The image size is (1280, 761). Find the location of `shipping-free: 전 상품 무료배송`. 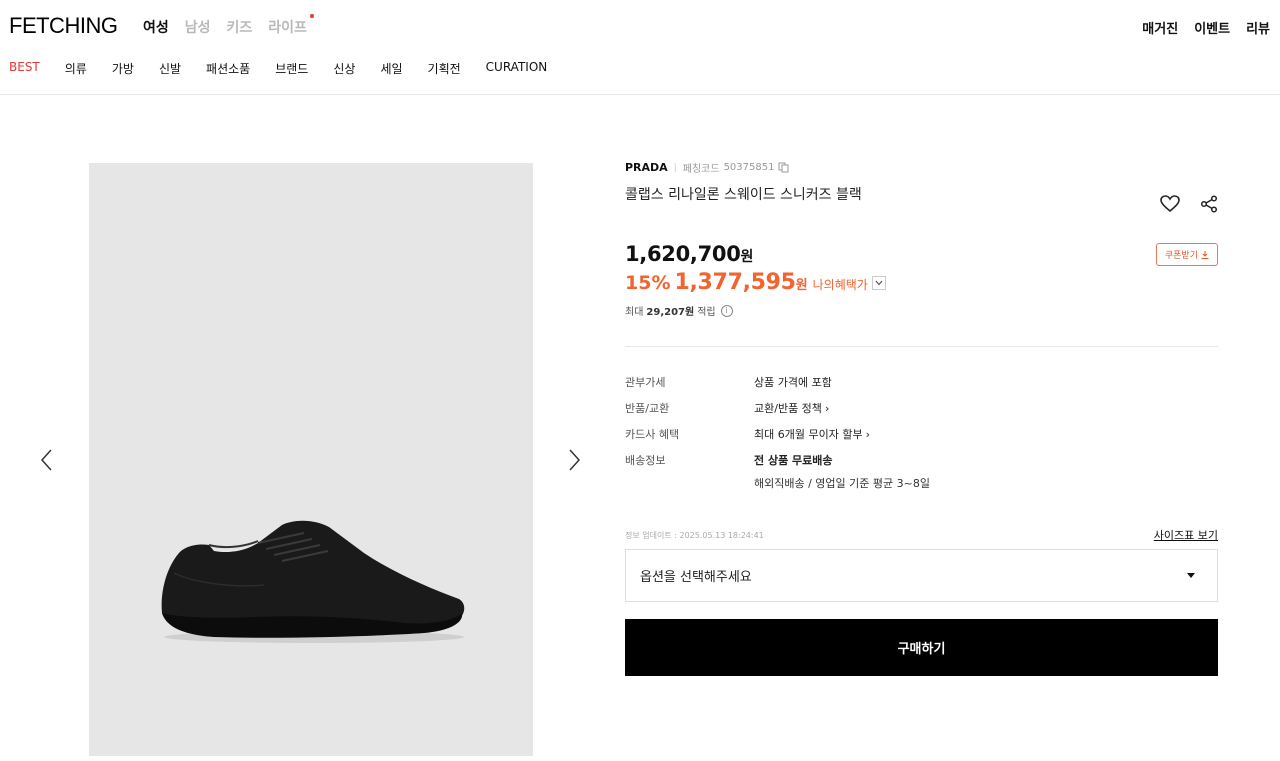

shipping-free: 전 상품 무료배송 is located at coordinates (793, 460).